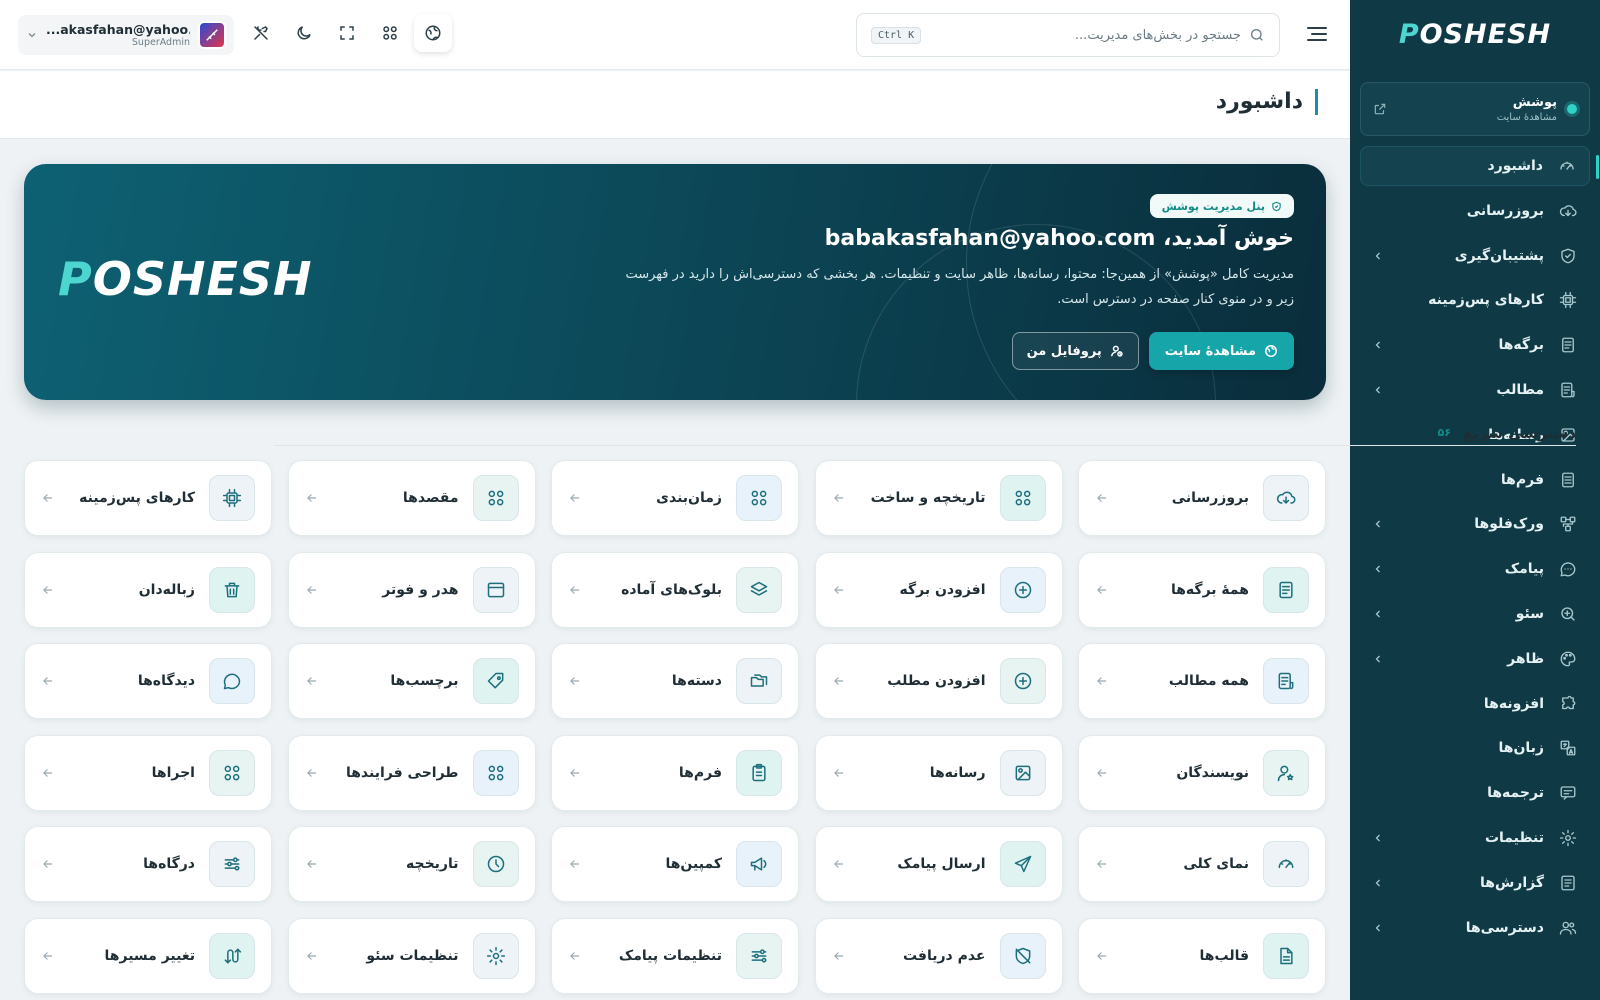 The image size is (1600, 1000). Describe the element at coordinates (1202, 498) in the screenshot. I see `quick-access-tile: بروزرسانی` at that location.